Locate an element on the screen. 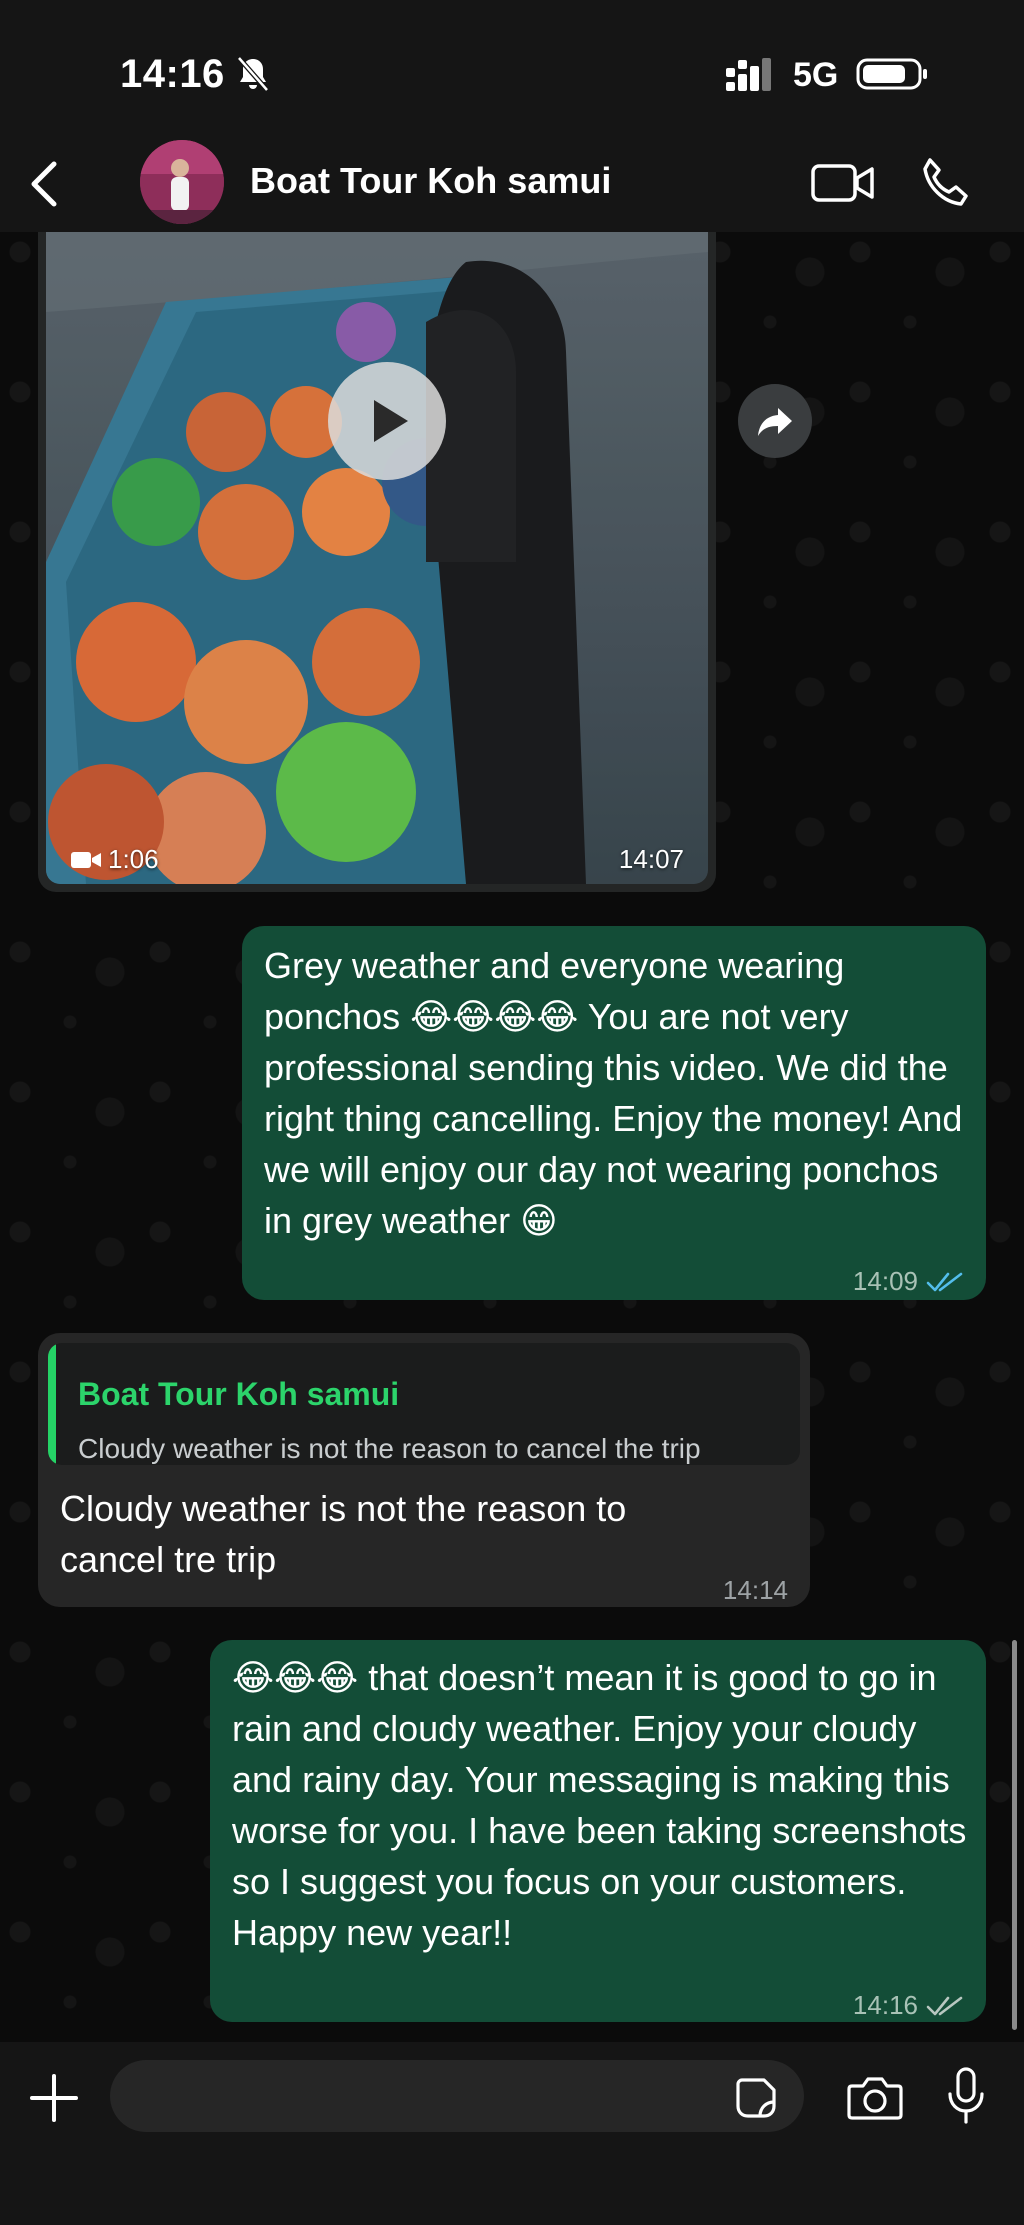 The image size is (1024, 2225). plus-icon is located at coordinates (54, 2098).